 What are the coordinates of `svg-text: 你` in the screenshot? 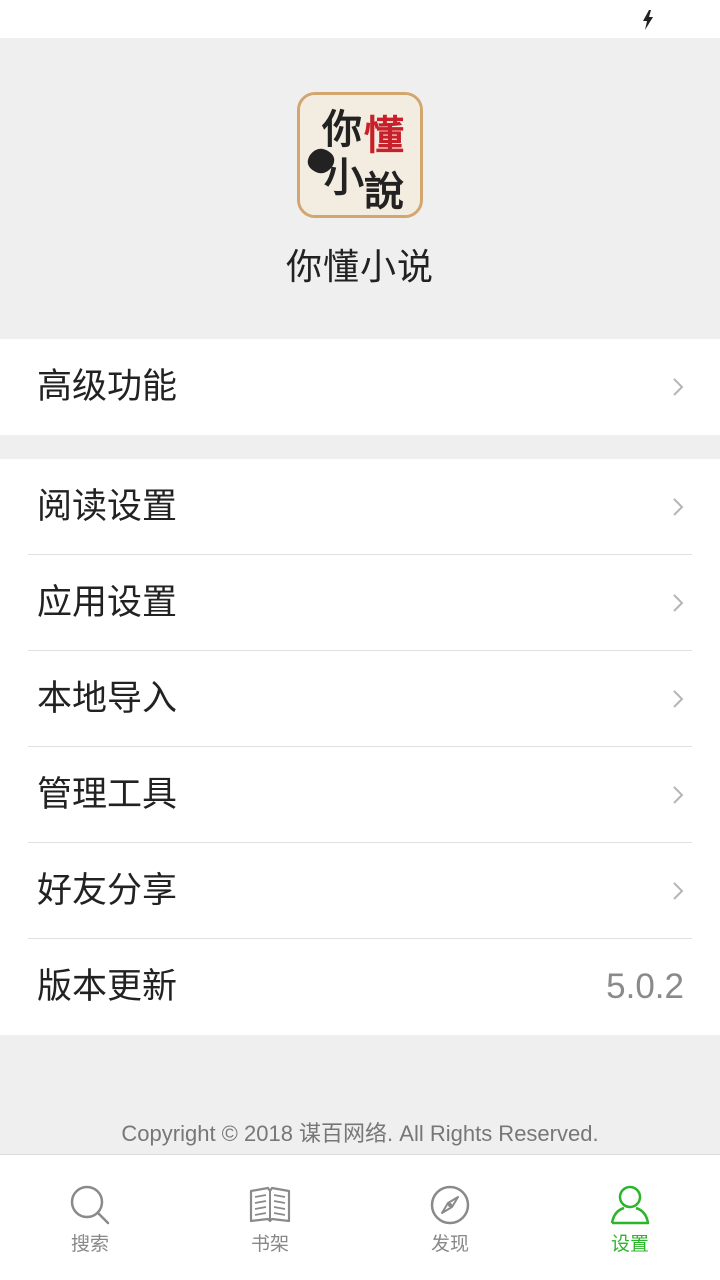 It's located at (341, 129).